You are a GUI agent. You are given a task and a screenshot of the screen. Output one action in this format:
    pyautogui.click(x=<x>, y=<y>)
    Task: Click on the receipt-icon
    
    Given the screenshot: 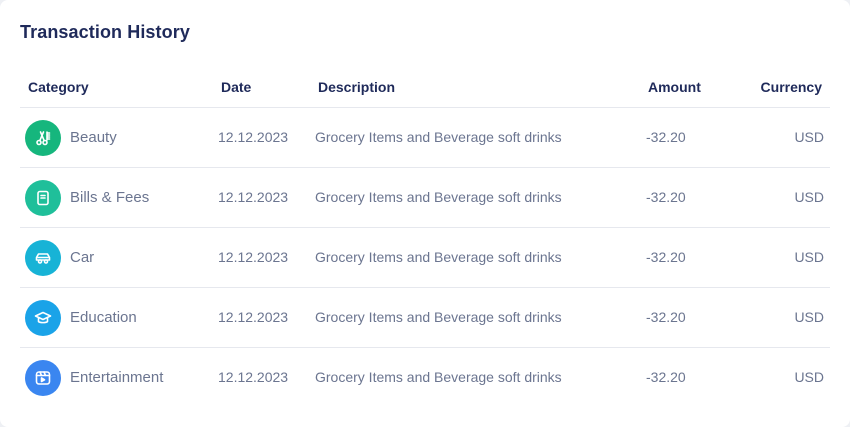 What is the action you would take?
    pyautogui.click(x=43, y=198)
    